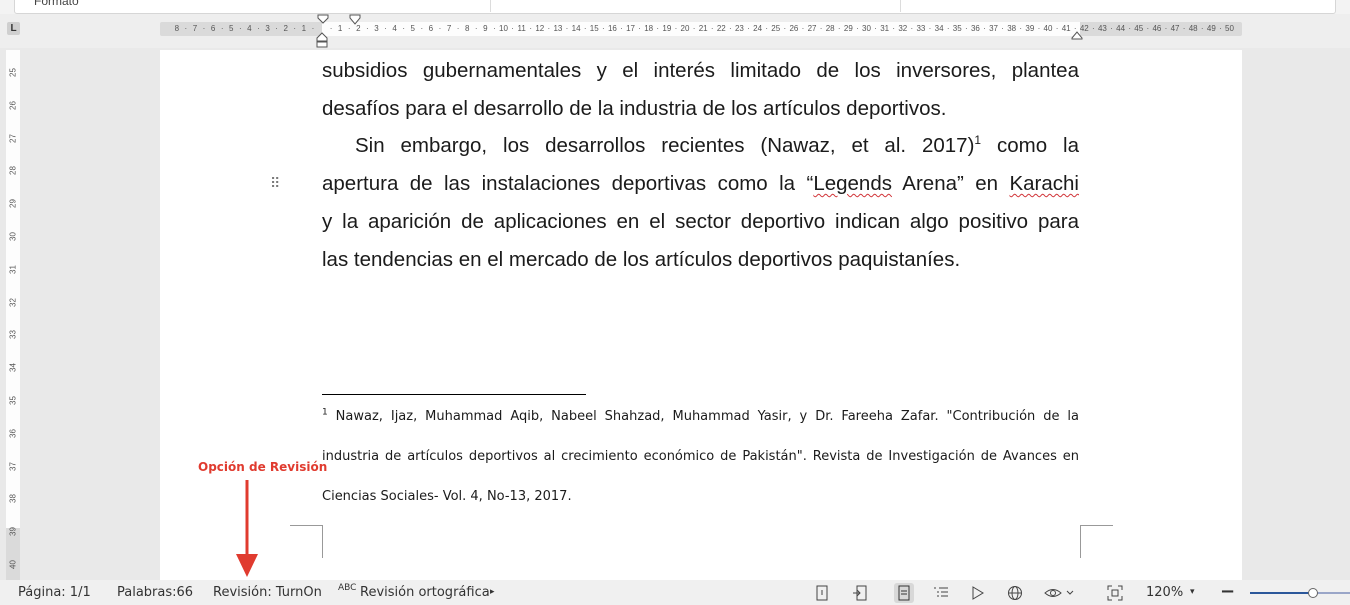 The height and width of the screenshot is (605, 1350). I want to click on spellcheck-icon: ABC, so click(347, 588).